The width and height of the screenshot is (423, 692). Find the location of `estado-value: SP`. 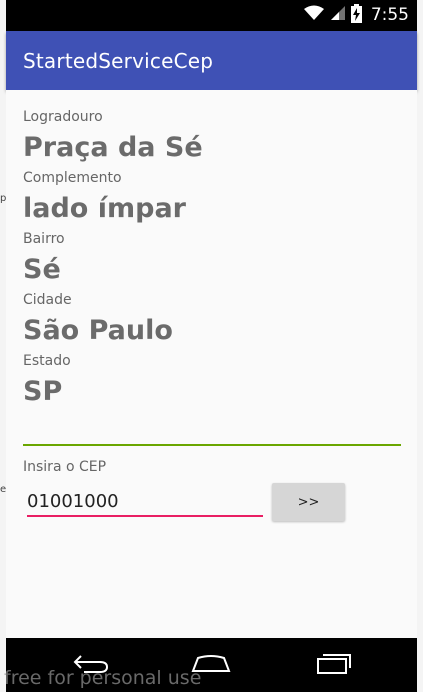

estado-value: SP is located at coordinates (43, 391).